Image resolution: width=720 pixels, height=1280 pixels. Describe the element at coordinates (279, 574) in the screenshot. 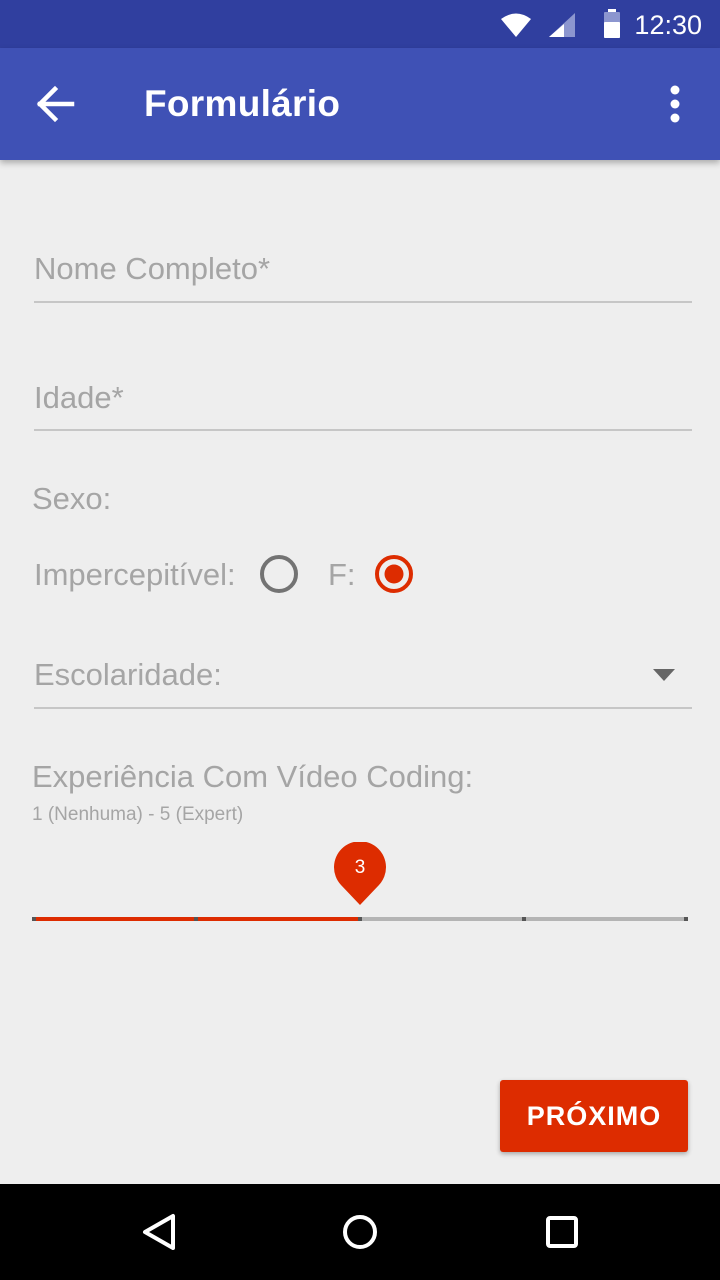

I see `radio-option-a` at that location.